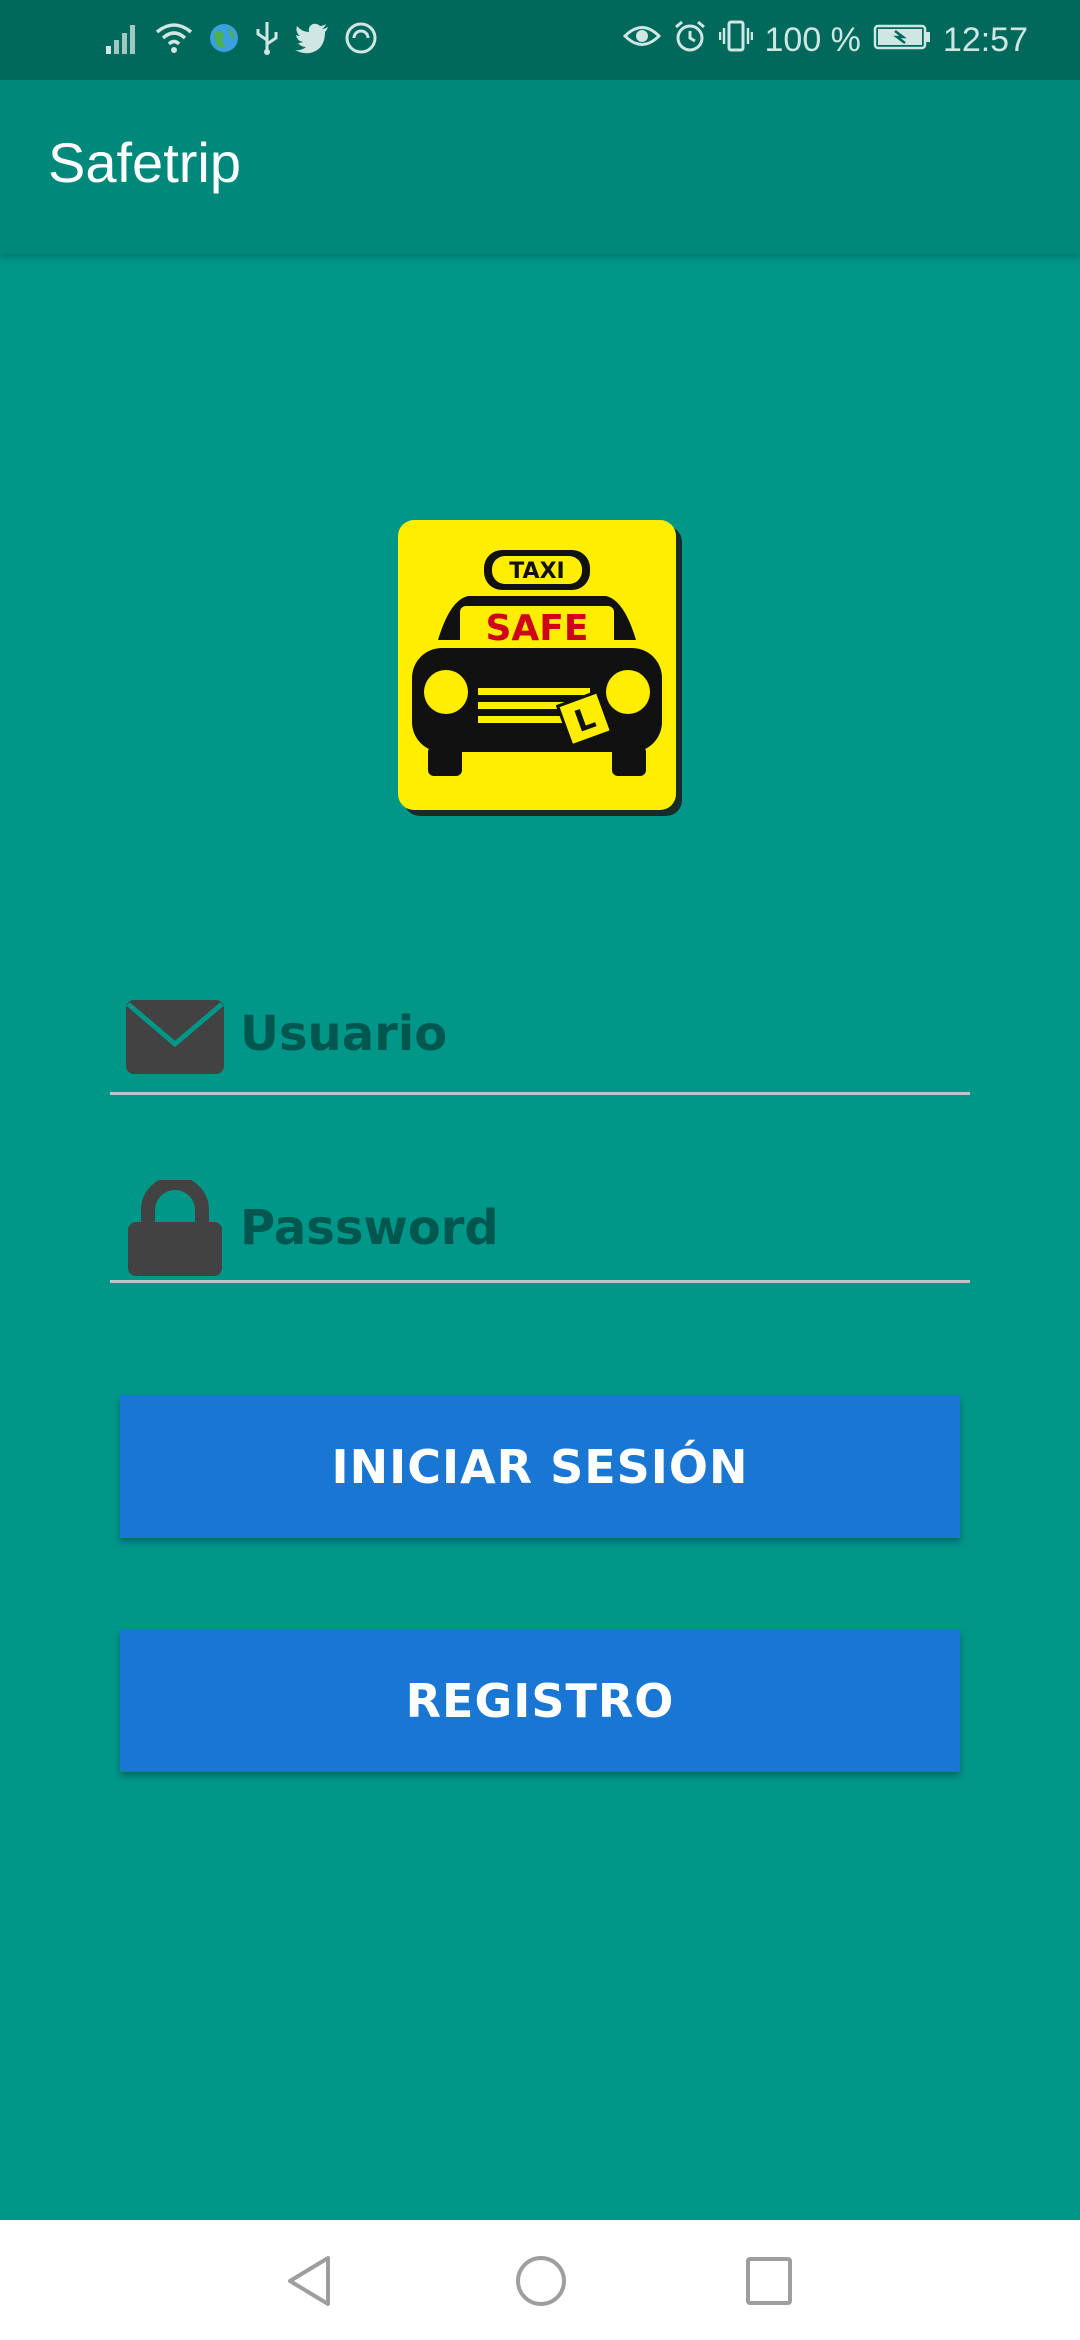  Describe the element at coordinates (985, 39) in the screenshot. I see `clock: 12:57` at that location.